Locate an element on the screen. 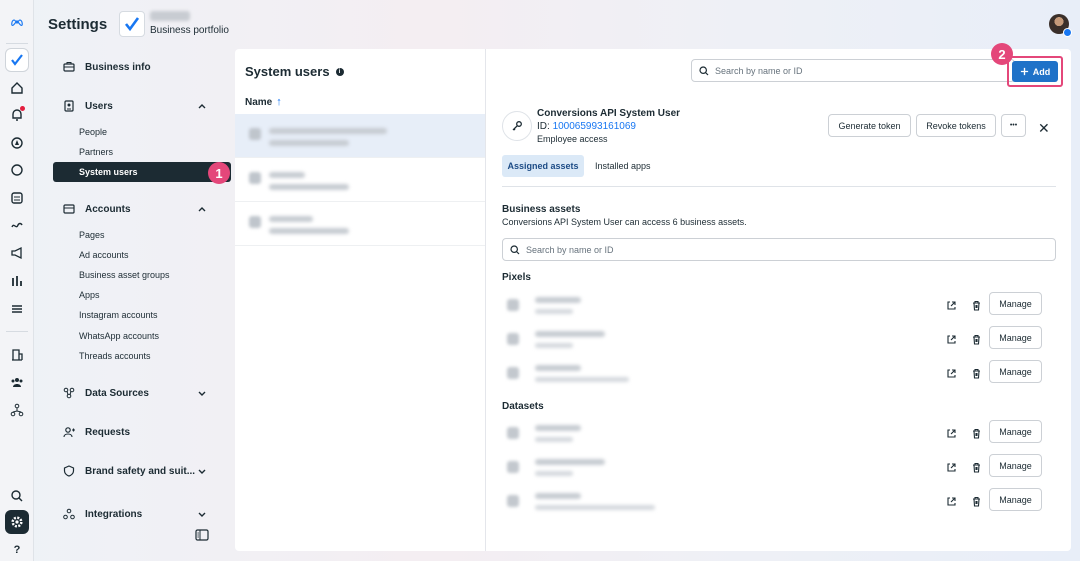 This screenshot has height=561, width=1080. insights-icon is located at coordinates (17, 281).